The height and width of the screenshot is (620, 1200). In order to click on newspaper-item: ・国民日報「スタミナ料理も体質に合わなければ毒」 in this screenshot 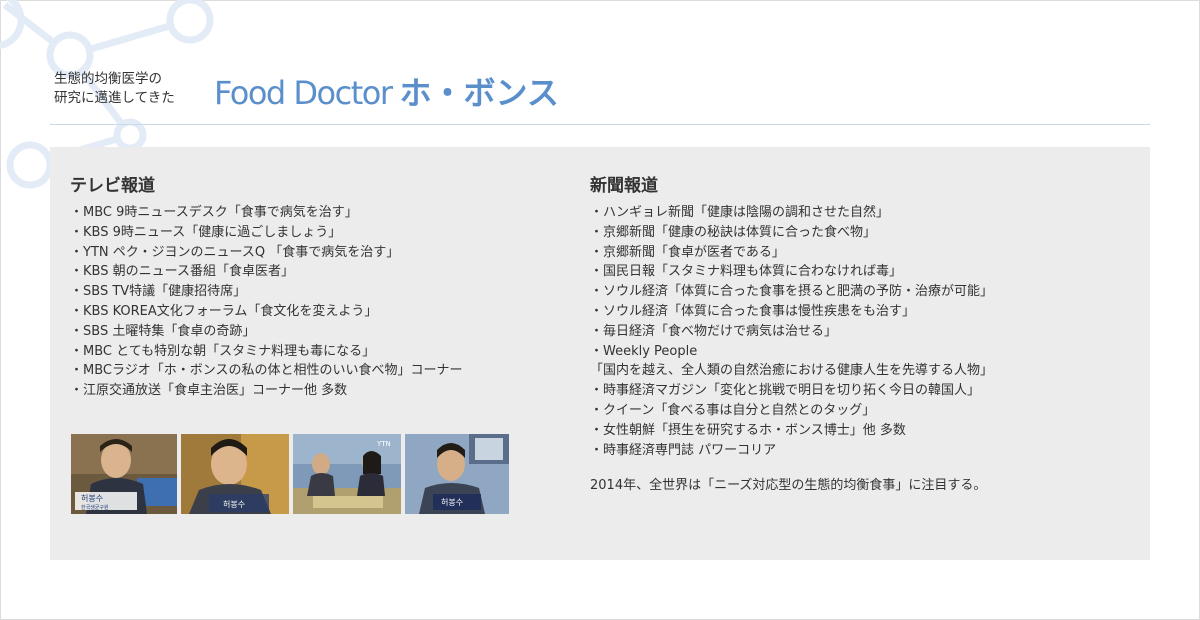, I will do `click(746, 272)`.